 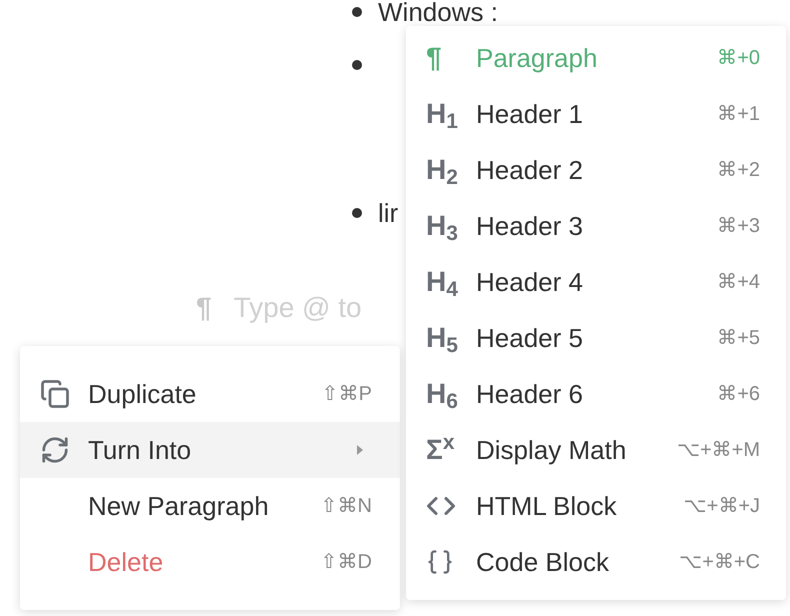 What do you see at coordinates (738, 114) in the screenshot?
I see `shortcut-text: ⌘+1` at bounding box center [738, 114].